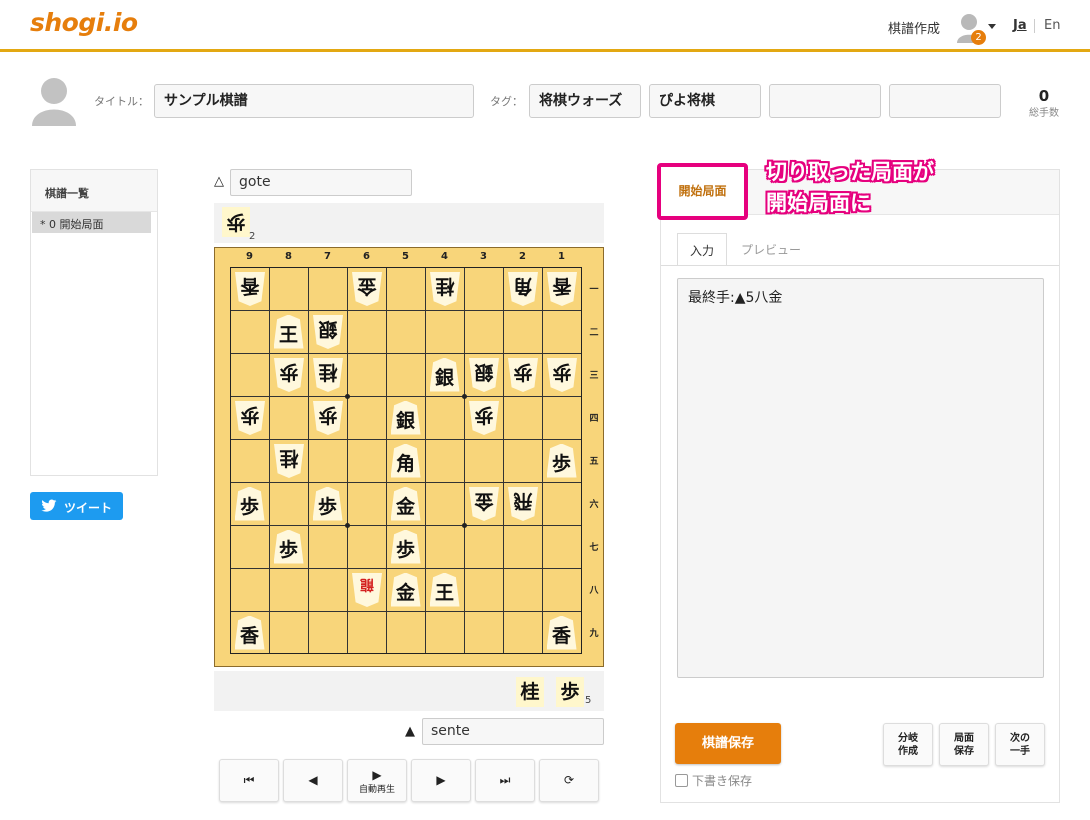  What do you see at coordinates (908, 744) in the screenshot?
I see `create-branch-button: 分岐 作成` at bounding box center [908, 744].